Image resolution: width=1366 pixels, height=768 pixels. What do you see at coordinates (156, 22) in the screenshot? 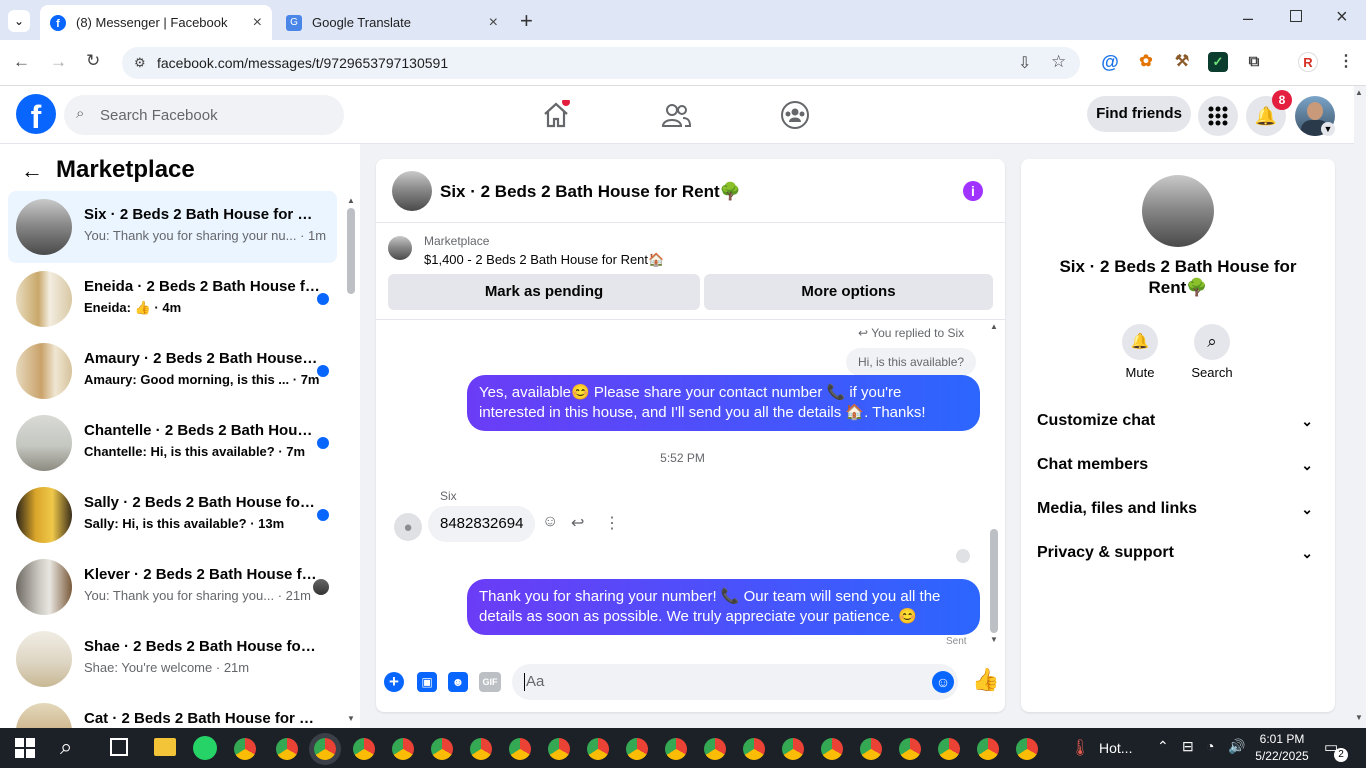
I see `tab-messenger: f (8) Messenger | Facebook ×` at bounding box center [156, 22].